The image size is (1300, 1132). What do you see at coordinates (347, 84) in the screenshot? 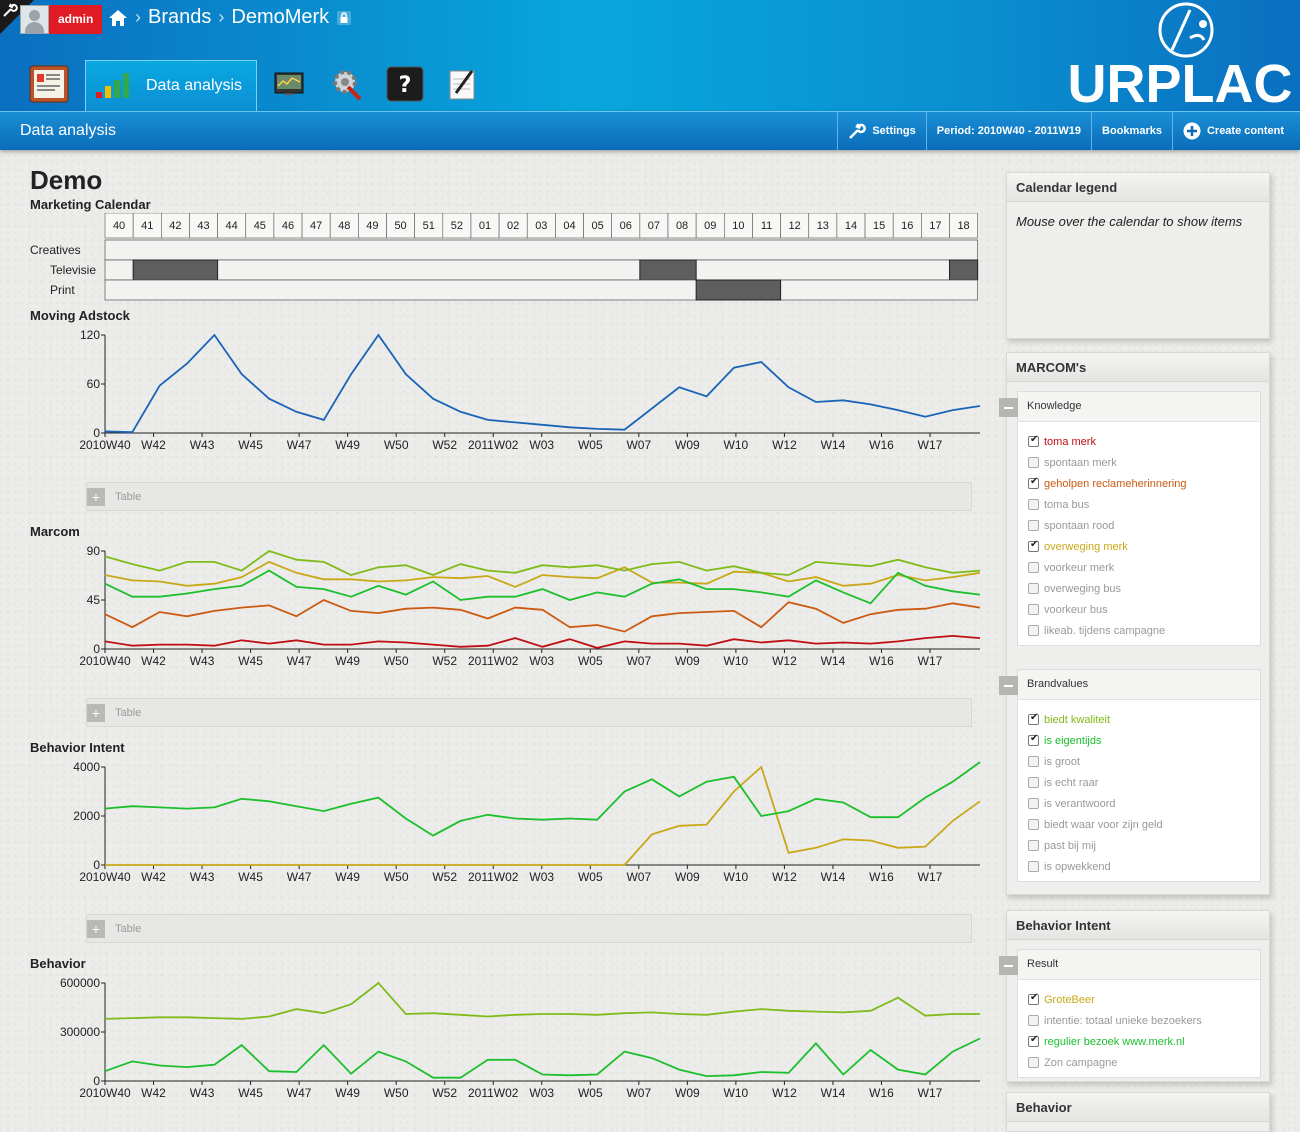
I see `tools-module-button` at bounding box center [347, 84].